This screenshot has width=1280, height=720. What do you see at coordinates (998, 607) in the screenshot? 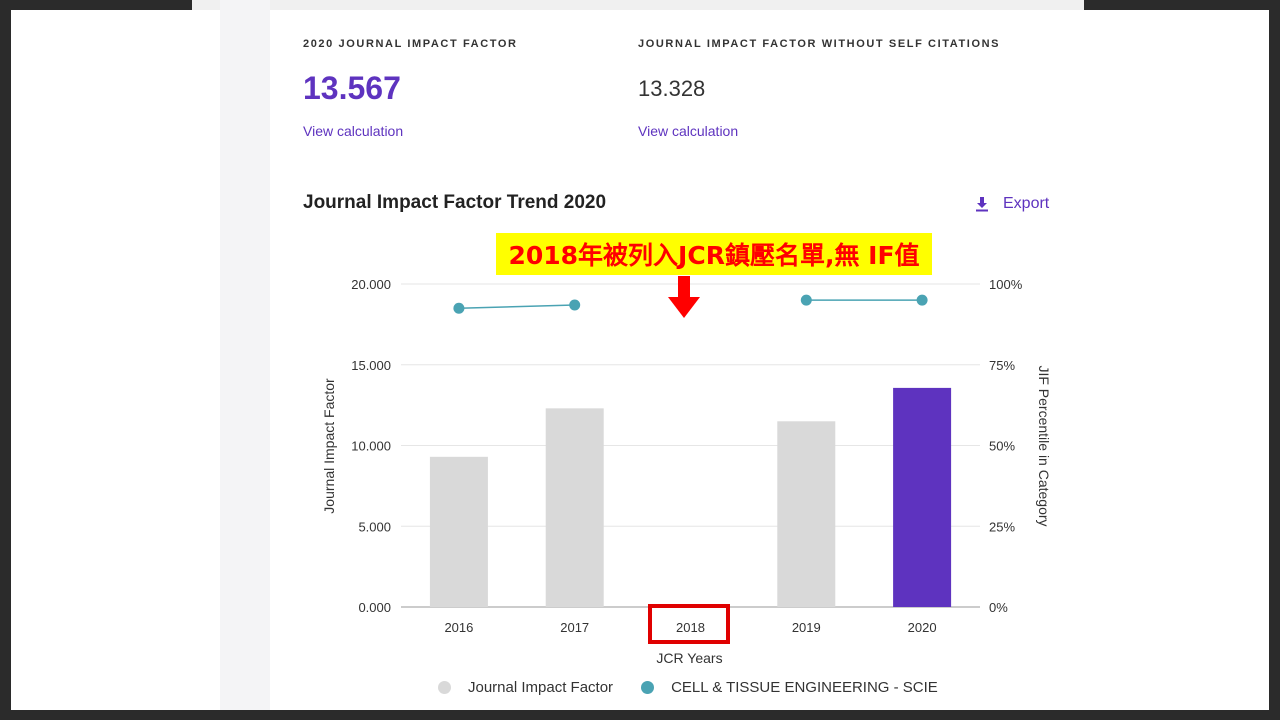
I see `y2-tick-label: 0%` at bounding box center [998, 607].